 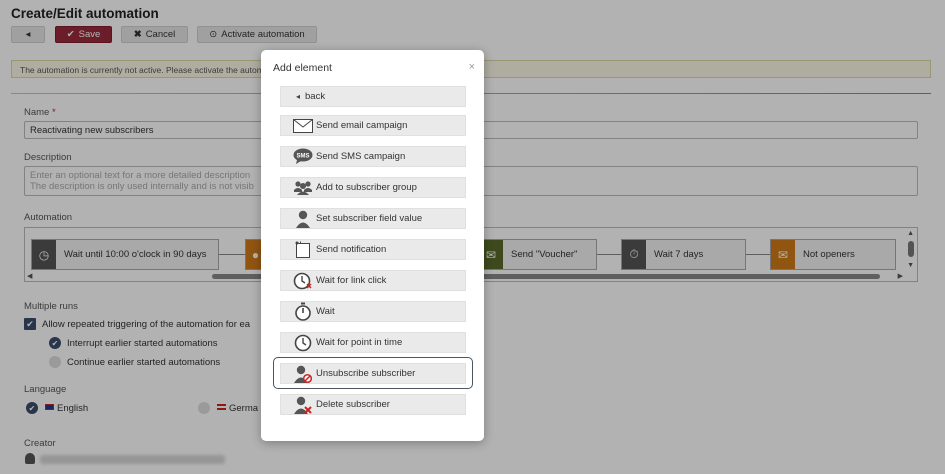 I want to click on user-icon, so click(x=303, y=218).